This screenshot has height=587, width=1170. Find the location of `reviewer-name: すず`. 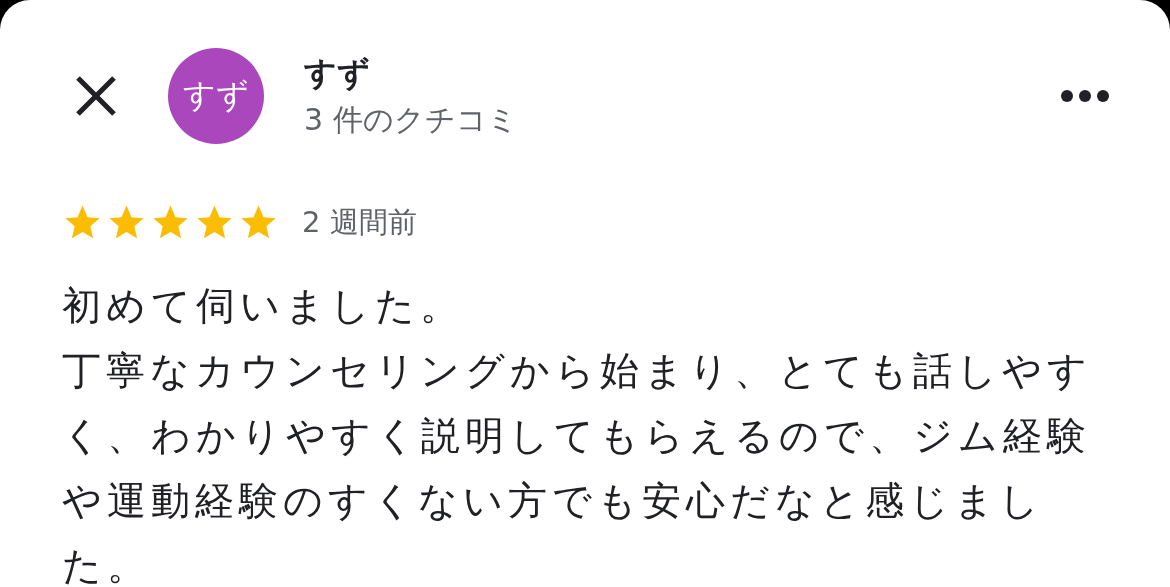

reviewer-name: すず is located at coordinates (682, 72).